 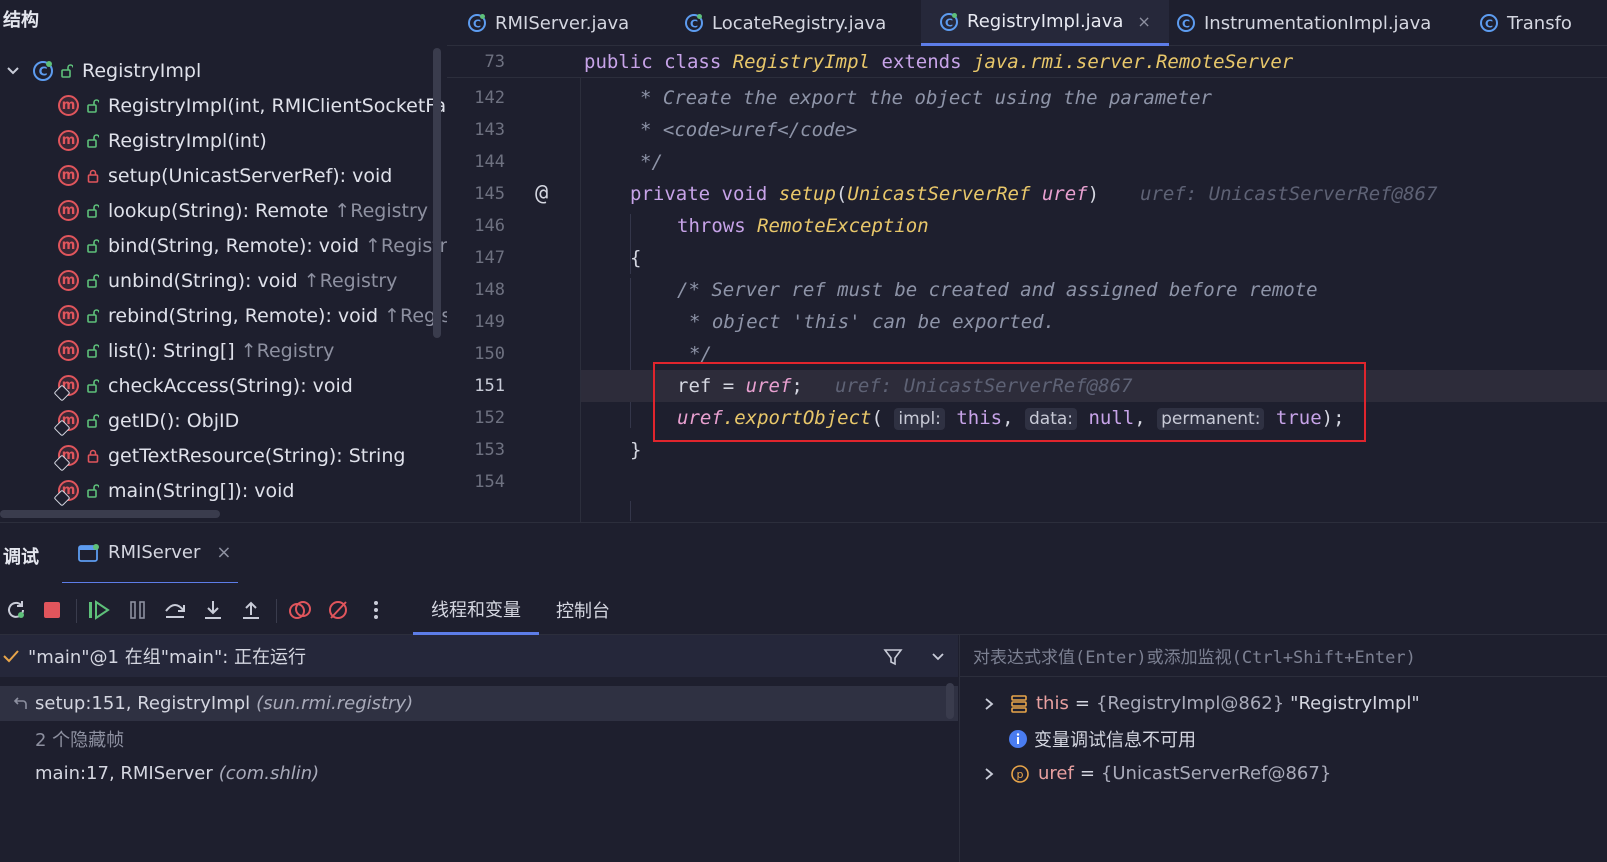 What do you see at coordinates (1027, 258) in the screenshot?
I see `code-line-147: 147 {` at bounding box center [1027, 258].